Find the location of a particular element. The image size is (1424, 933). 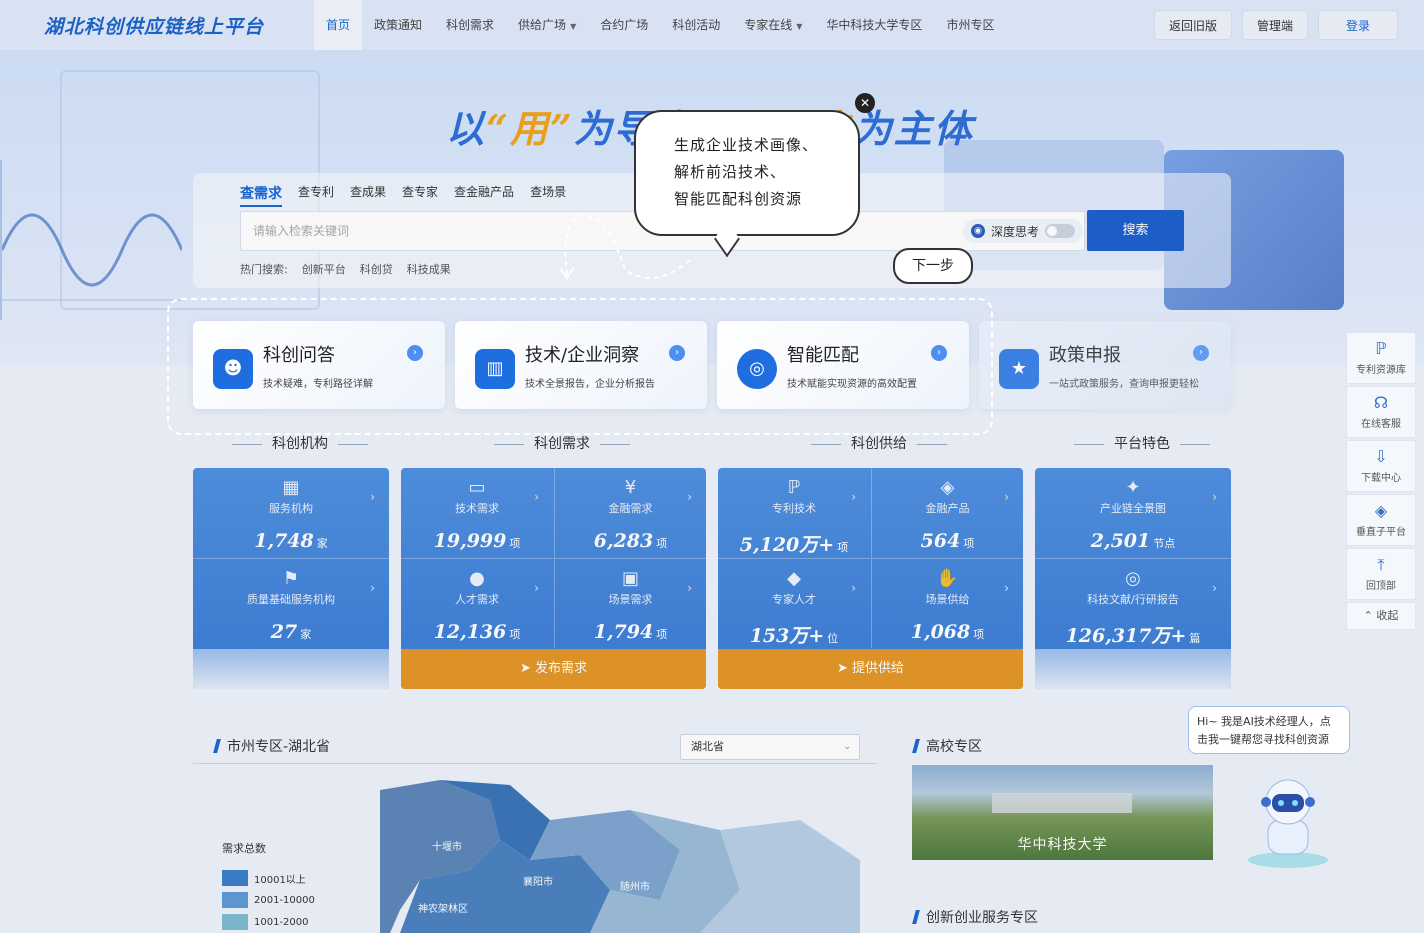

sidebar-download-center: ⇩ 下载中心 is located at coordinates (1381, 466).